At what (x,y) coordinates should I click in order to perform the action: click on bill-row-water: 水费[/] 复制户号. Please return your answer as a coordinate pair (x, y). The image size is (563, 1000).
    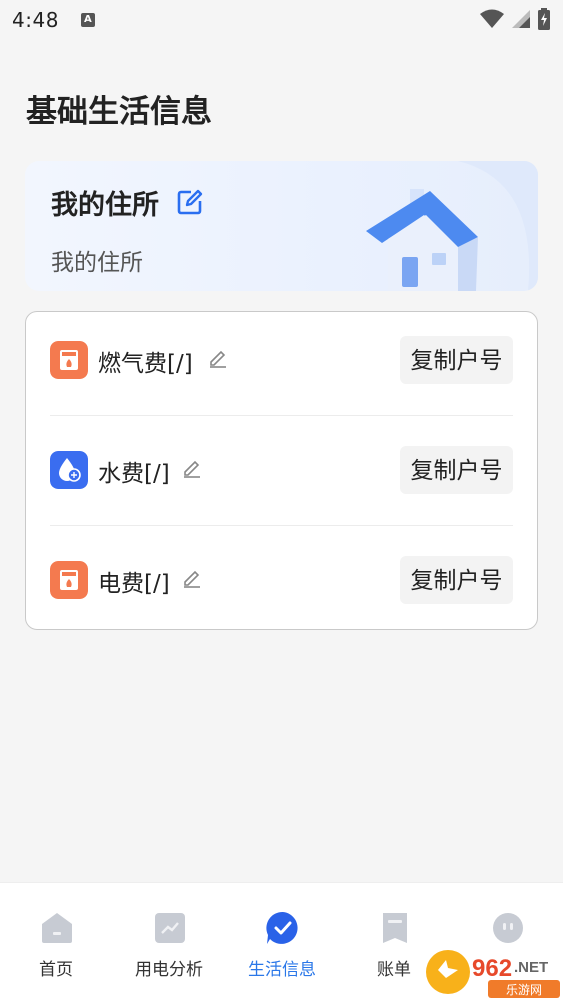
    Looking at the image, I should click on (281, 474).